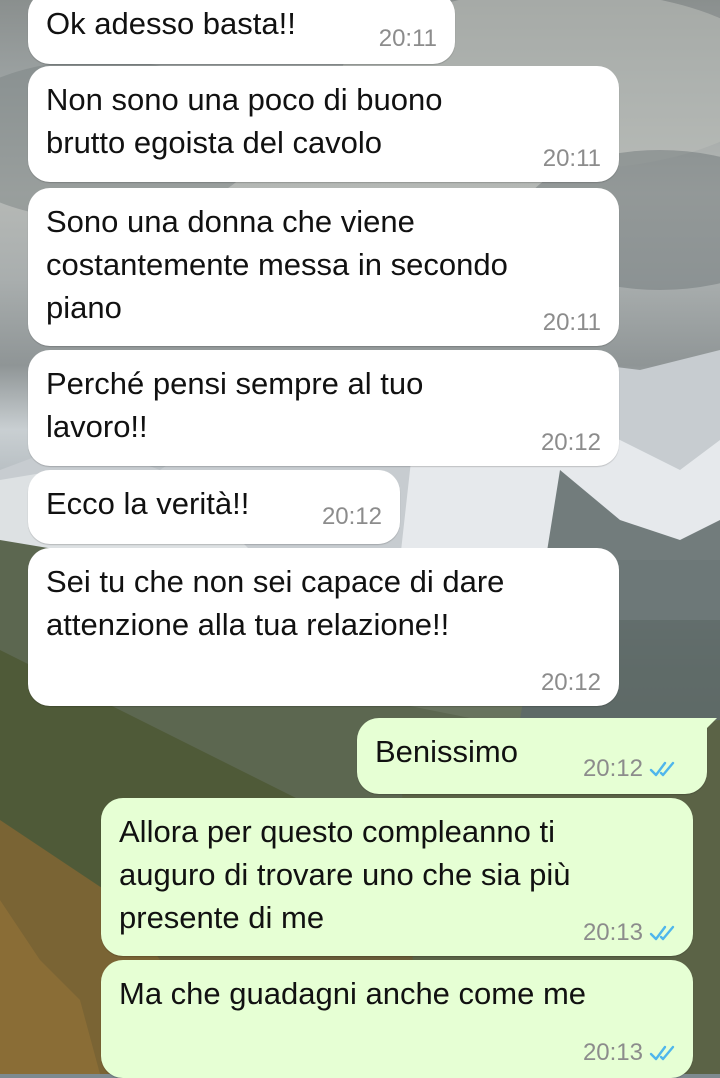  Describe the element at coordinates (710, 725) in the screenshot. I see `bubble-tail` at that location.